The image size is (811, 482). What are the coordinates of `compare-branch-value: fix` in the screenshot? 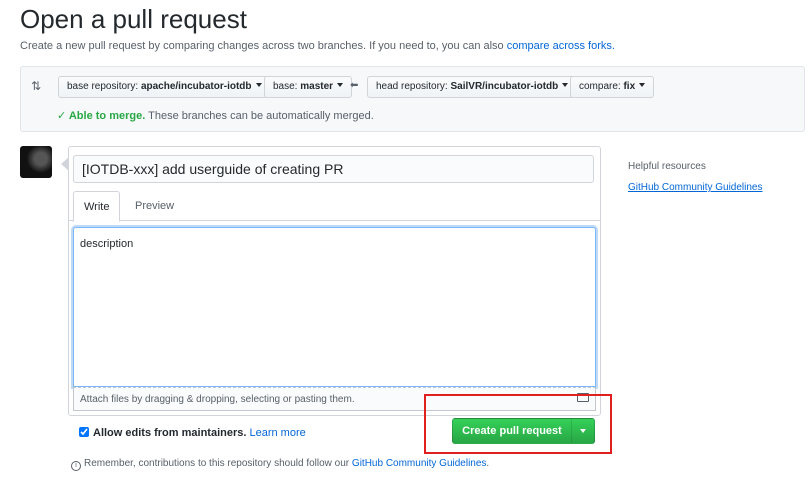 It's located at (629, 86).